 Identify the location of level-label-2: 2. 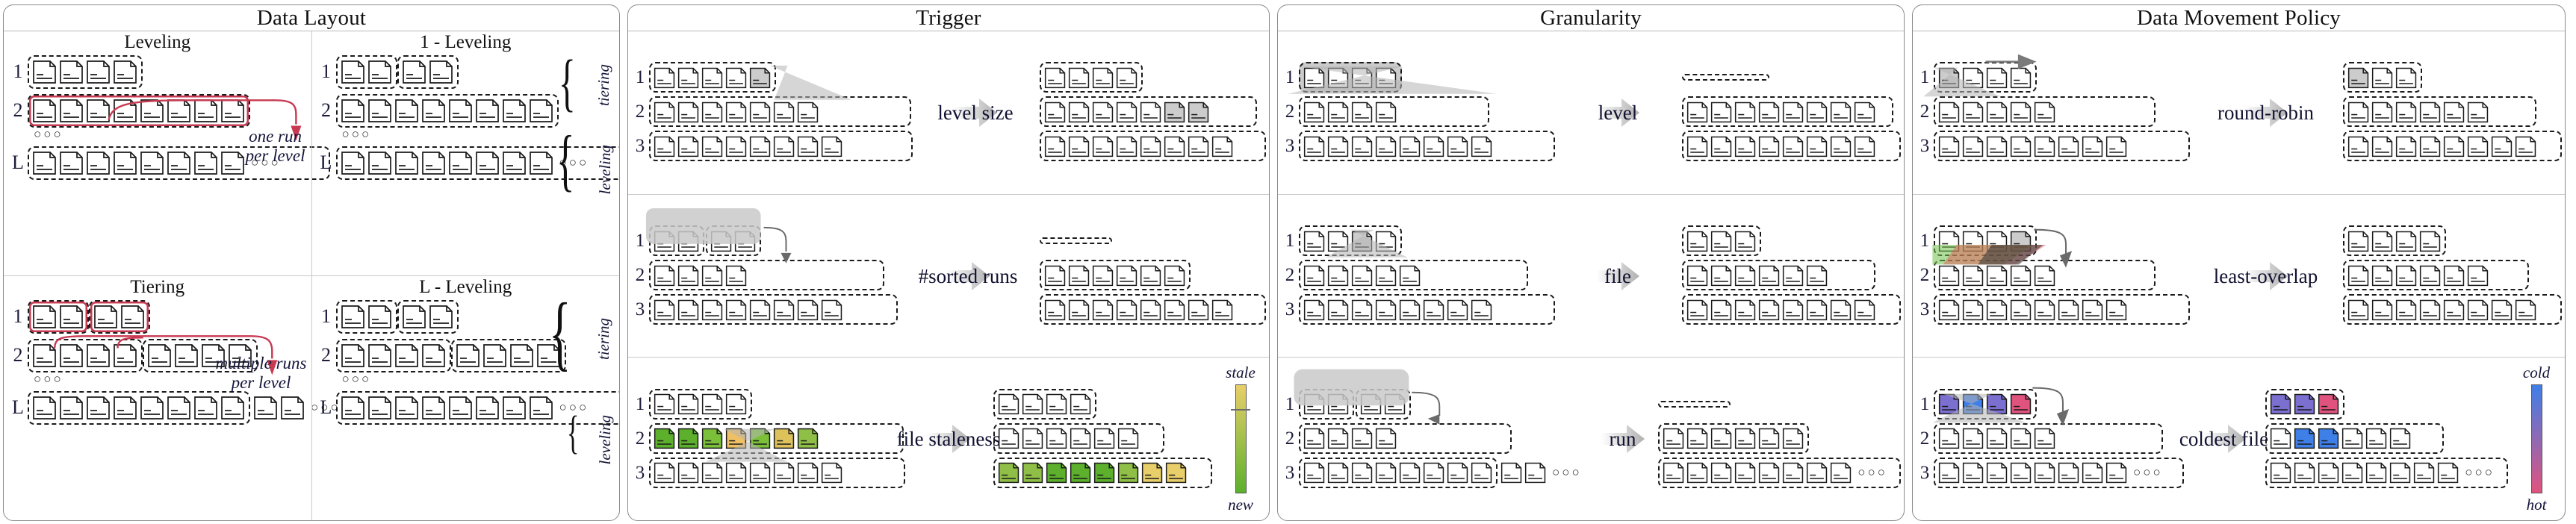
(640, 112).